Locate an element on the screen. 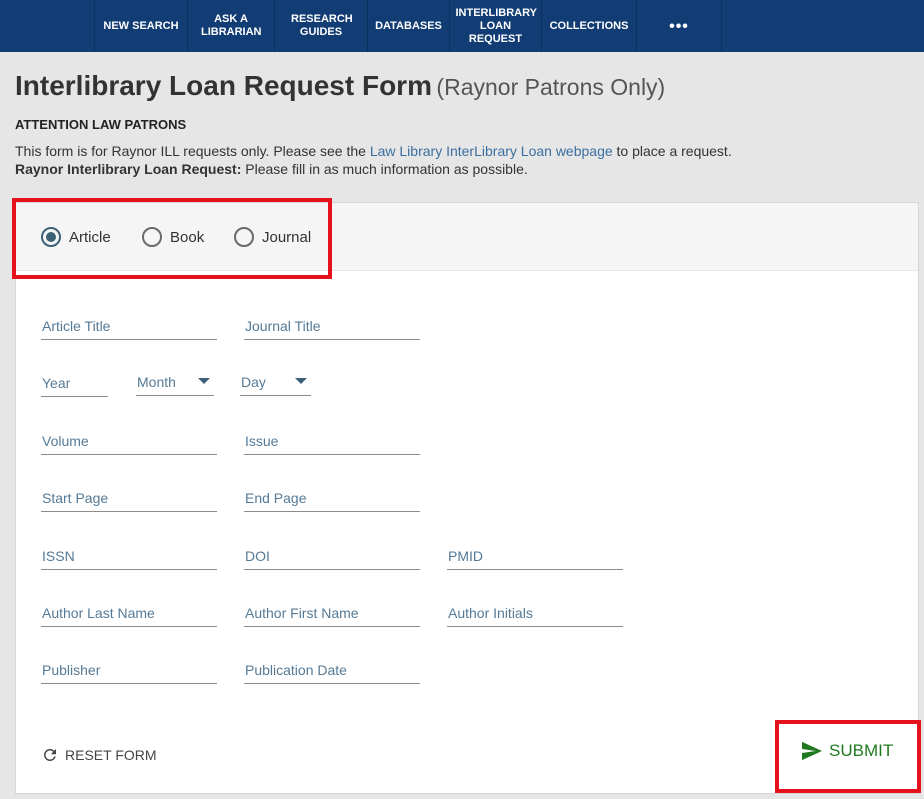  placeholder: End Page is located at coordinates (276, 498).